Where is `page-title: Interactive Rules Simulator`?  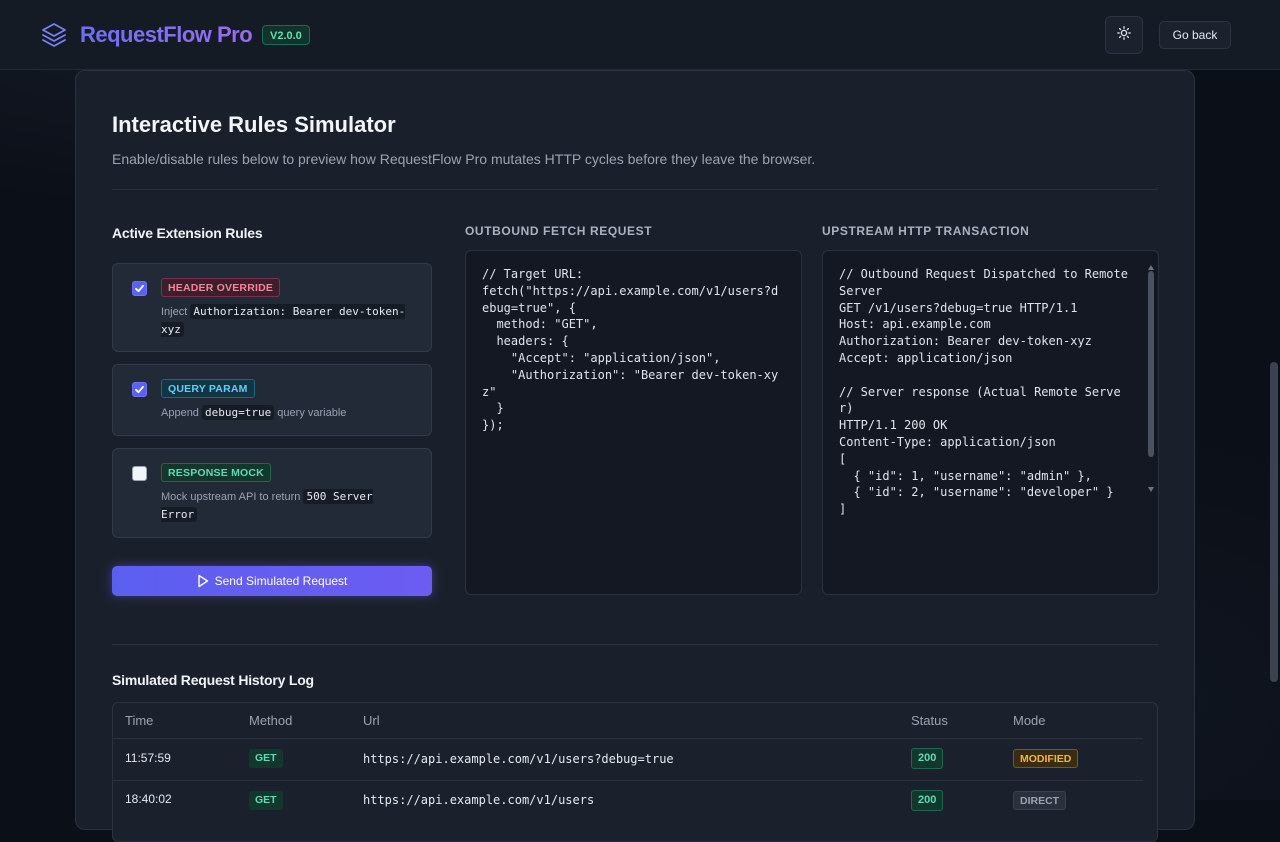 page-title: Interactive Rules Simulator is located at coordinates (254, 124).